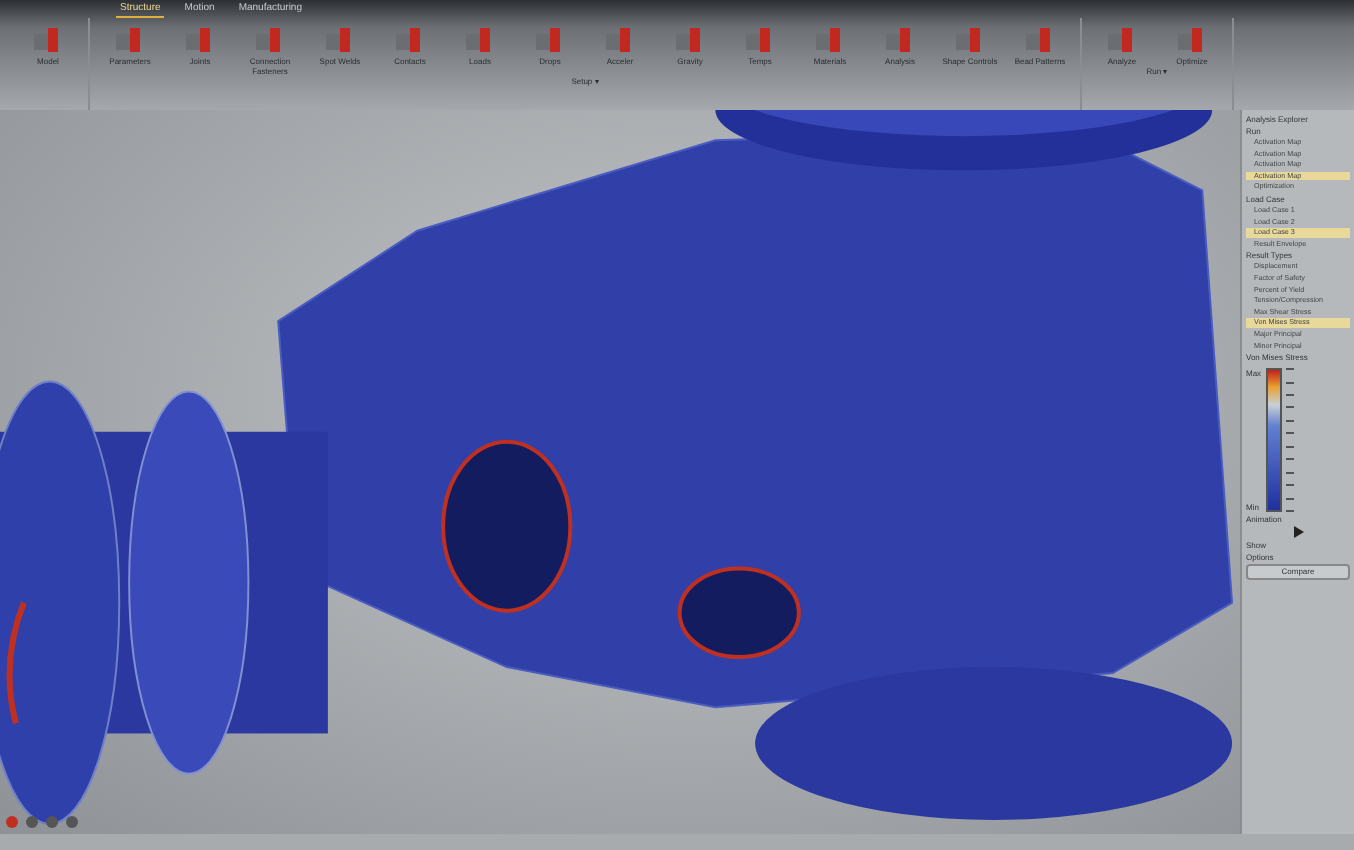  I want to click on play-icon, so click(1298, 532).